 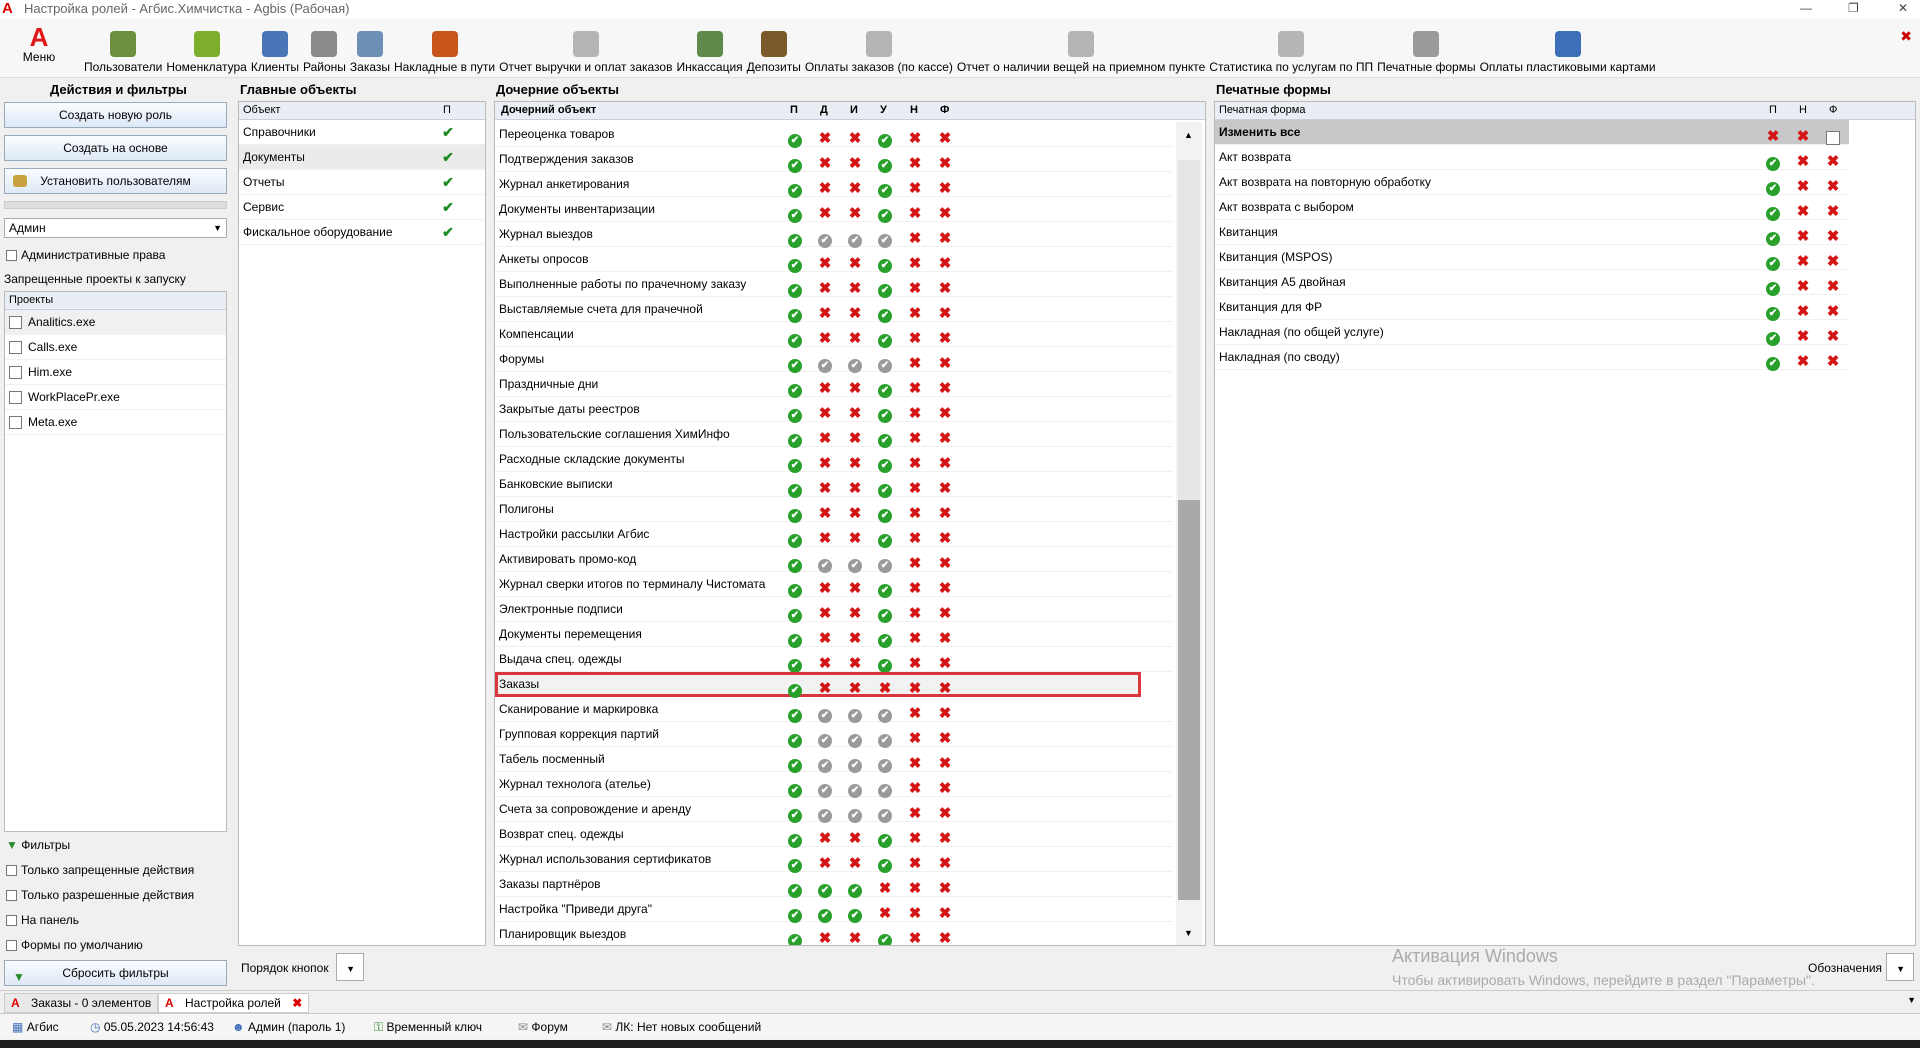 I want to click on toolbar-button-2: Клиенты, so click(x=275, y=52).